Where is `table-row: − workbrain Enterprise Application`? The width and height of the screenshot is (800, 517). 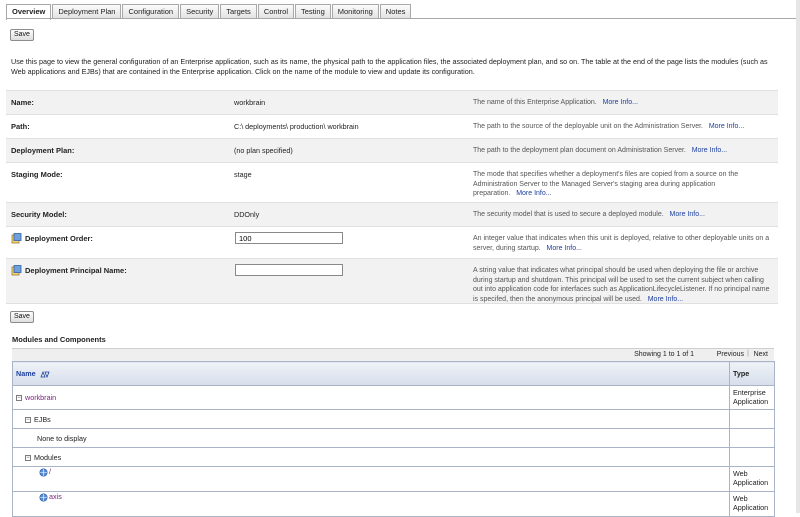 table-row: − workbrain Enterprise Application is located at coordinates (393, 397).